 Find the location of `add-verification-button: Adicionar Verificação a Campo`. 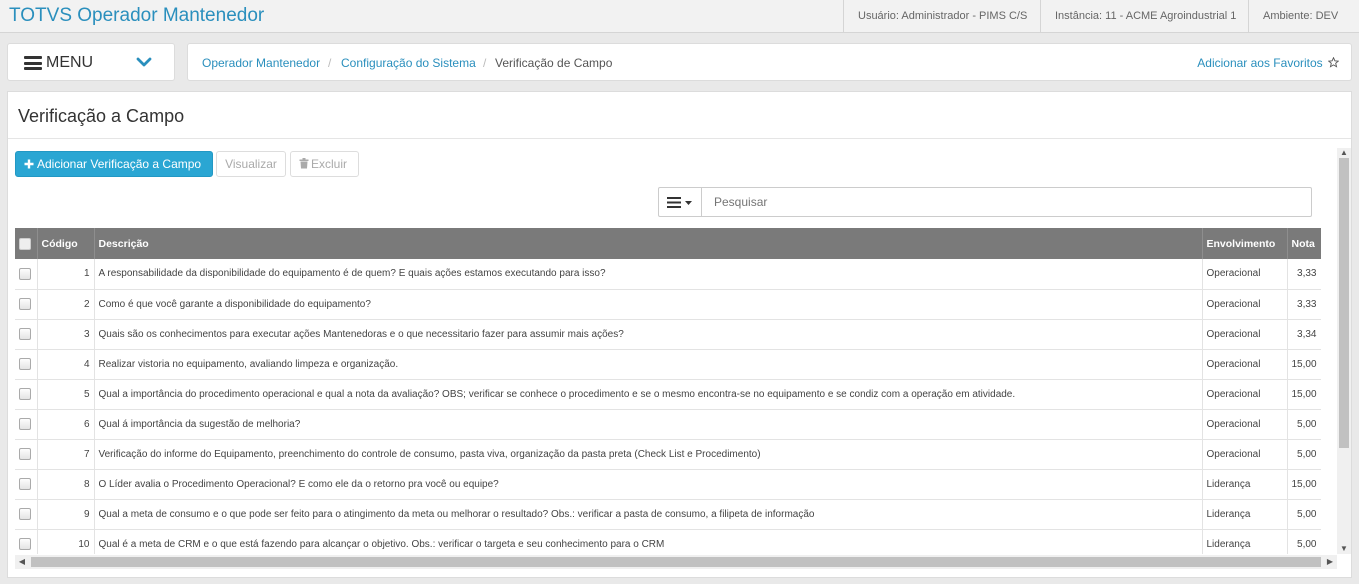

add-verification-button: Adicionar Verificação a Campo is located at coordinates (114, 164).